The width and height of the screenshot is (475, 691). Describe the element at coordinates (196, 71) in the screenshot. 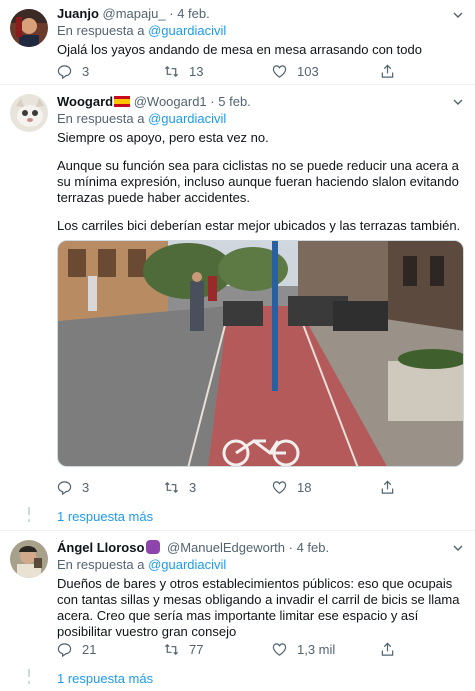

I see `retweet-count: 13` at that location.